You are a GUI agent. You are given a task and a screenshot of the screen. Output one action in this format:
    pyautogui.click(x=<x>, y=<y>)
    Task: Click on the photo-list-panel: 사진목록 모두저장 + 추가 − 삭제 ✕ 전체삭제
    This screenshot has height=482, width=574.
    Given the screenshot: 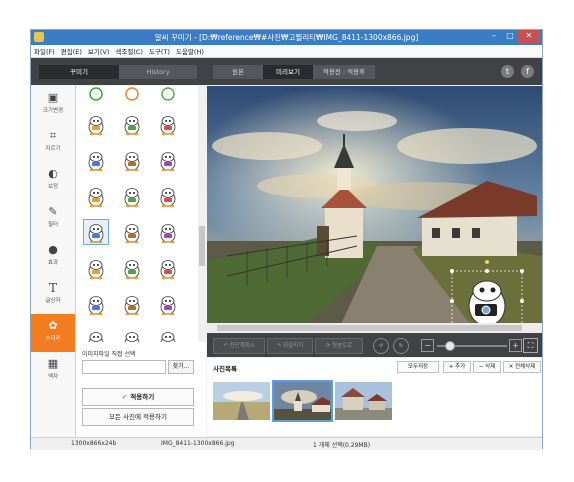 What is the action you would take?
    pyautogui.click(x=374, y=397)
    